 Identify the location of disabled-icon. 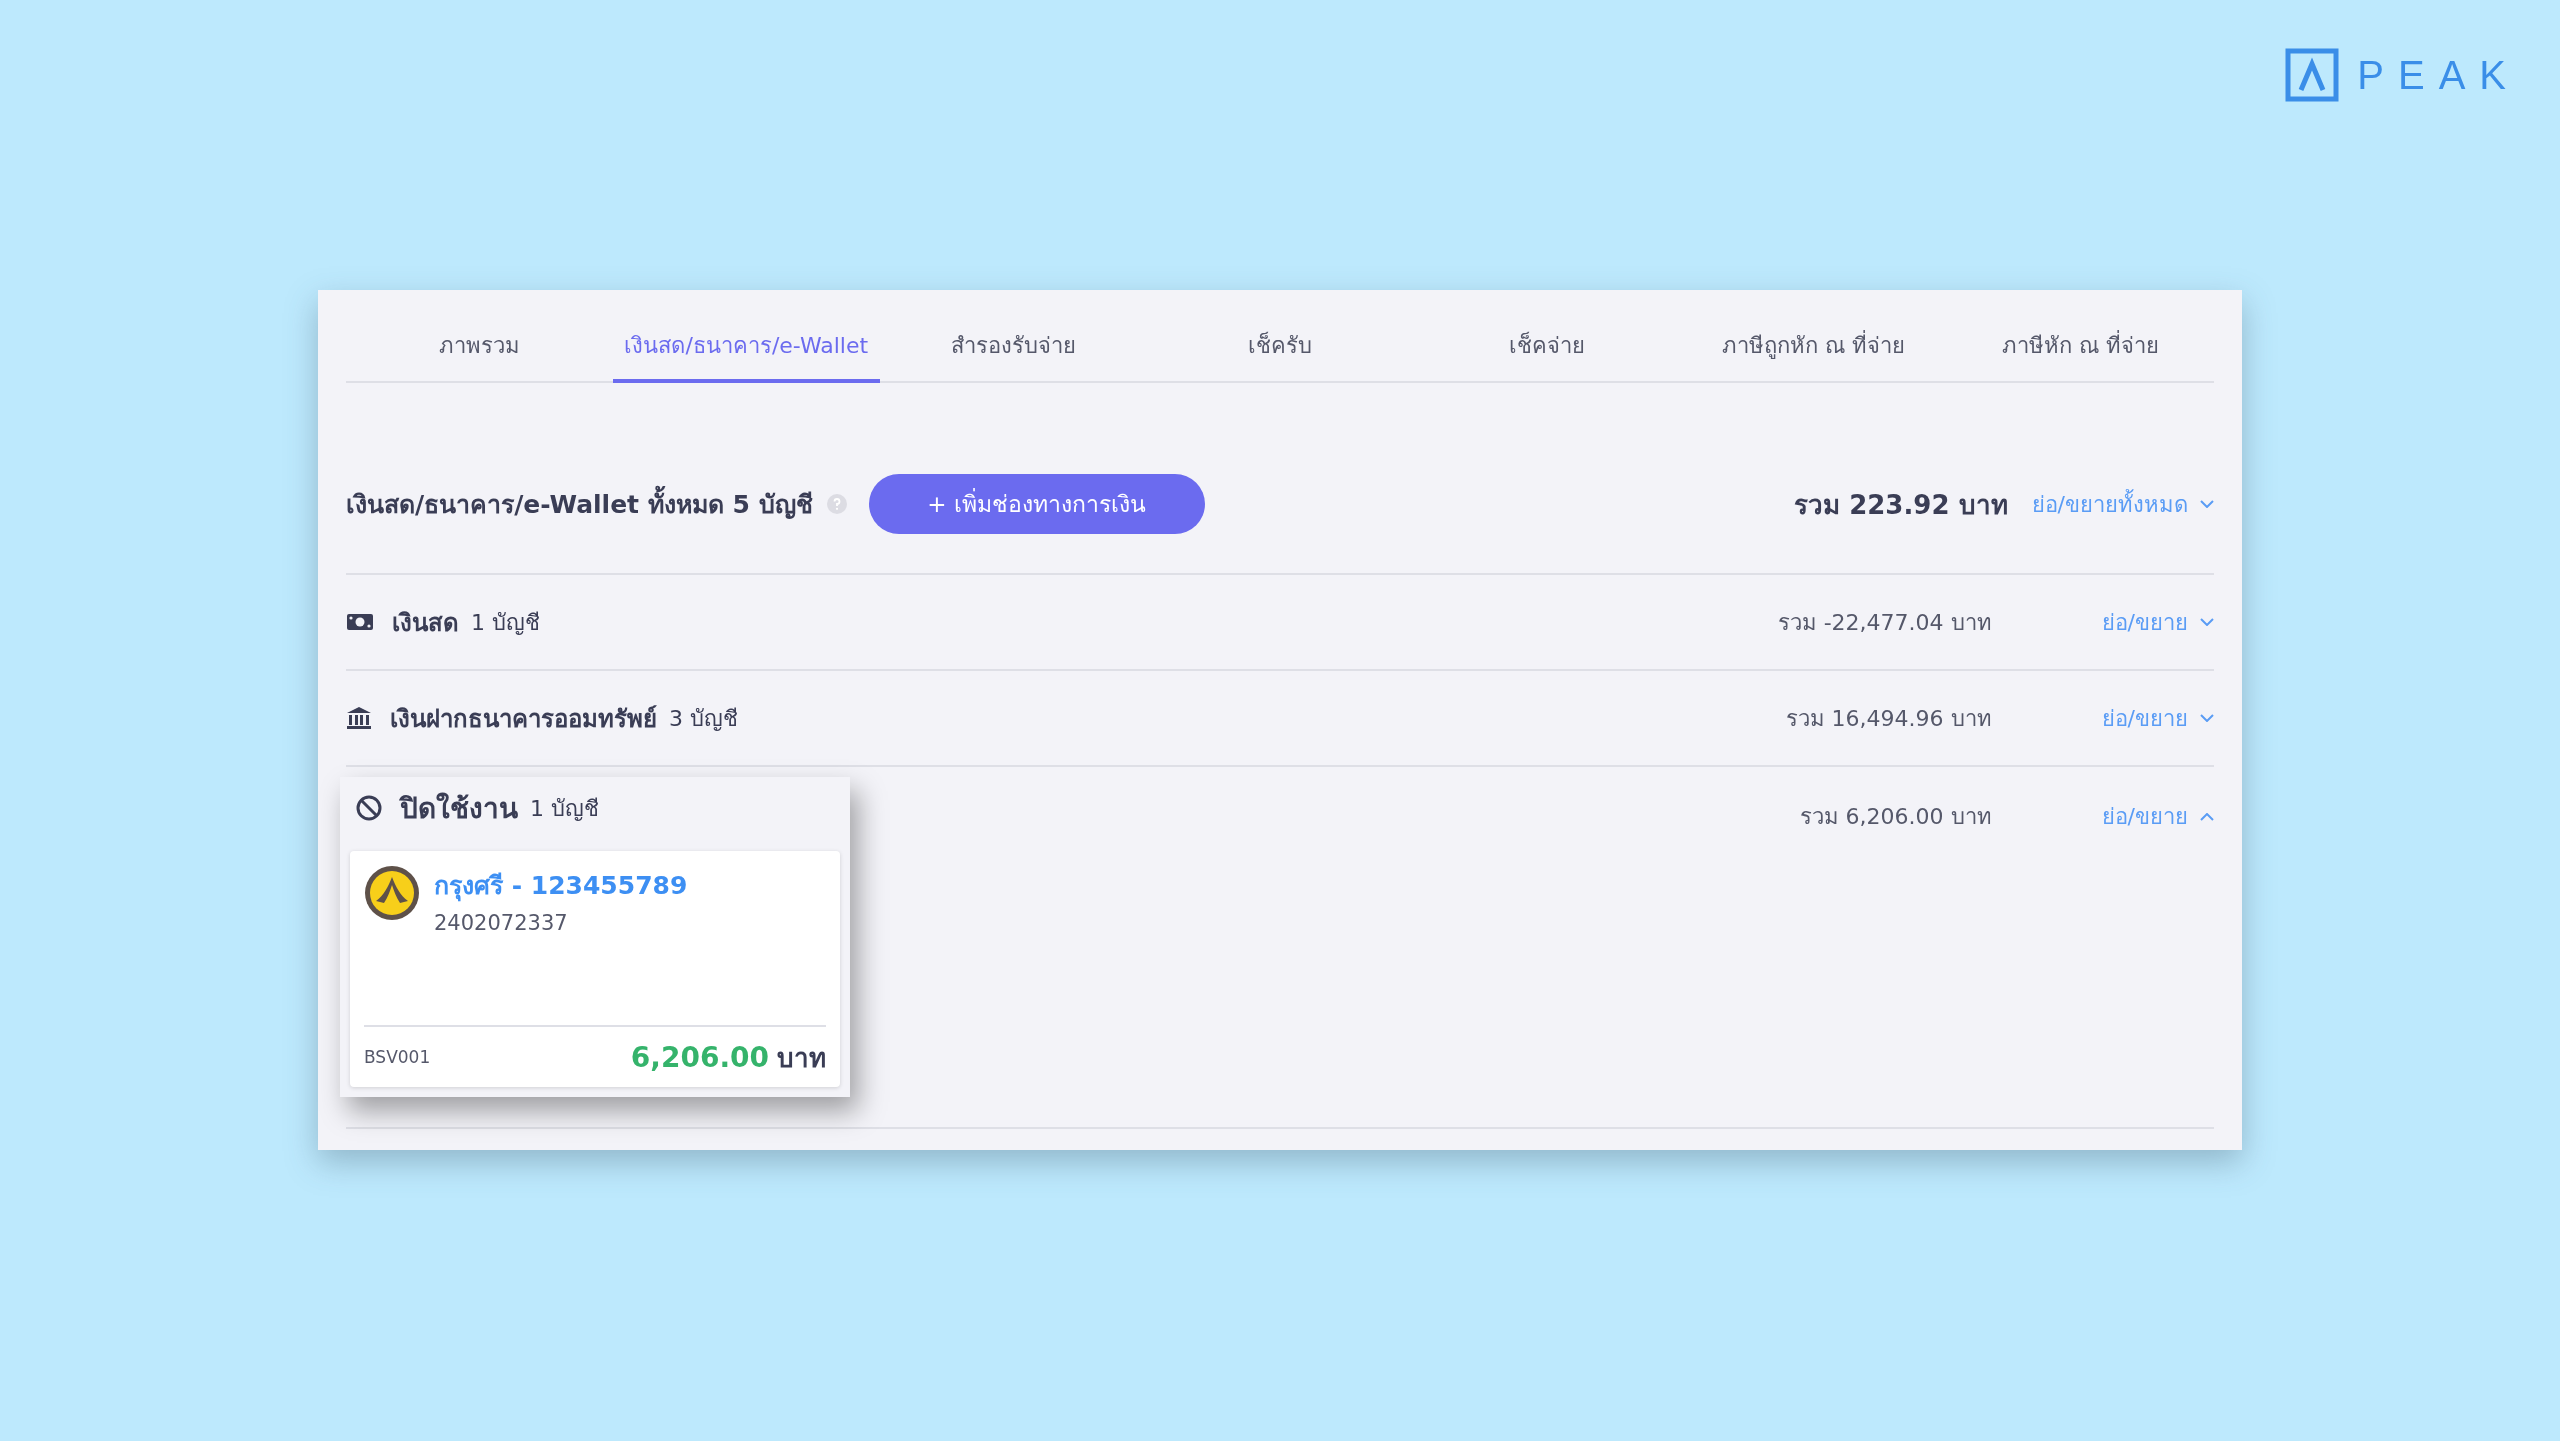
(369, 808).